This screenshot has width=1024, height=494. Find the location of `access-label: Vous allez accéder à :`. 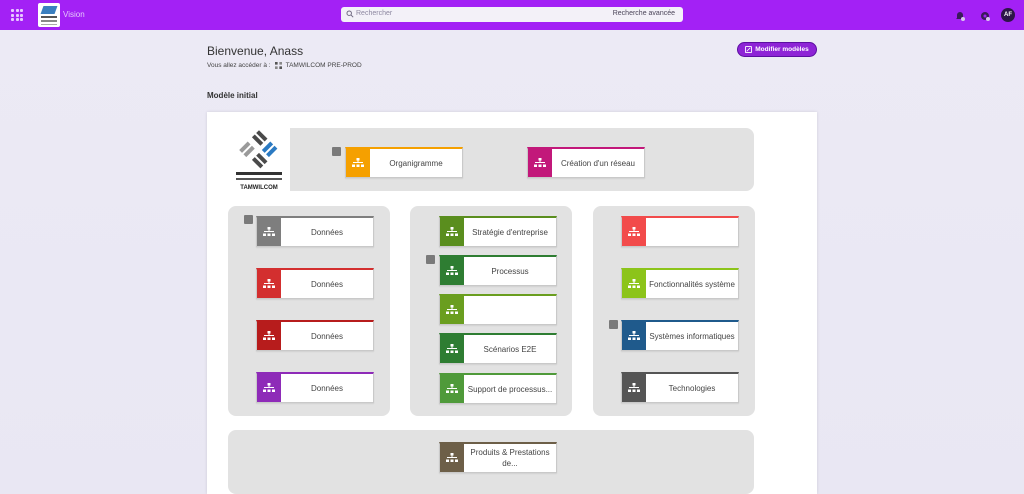

access-label: Vous allez accéder à : is located at coordinates (239, 65).